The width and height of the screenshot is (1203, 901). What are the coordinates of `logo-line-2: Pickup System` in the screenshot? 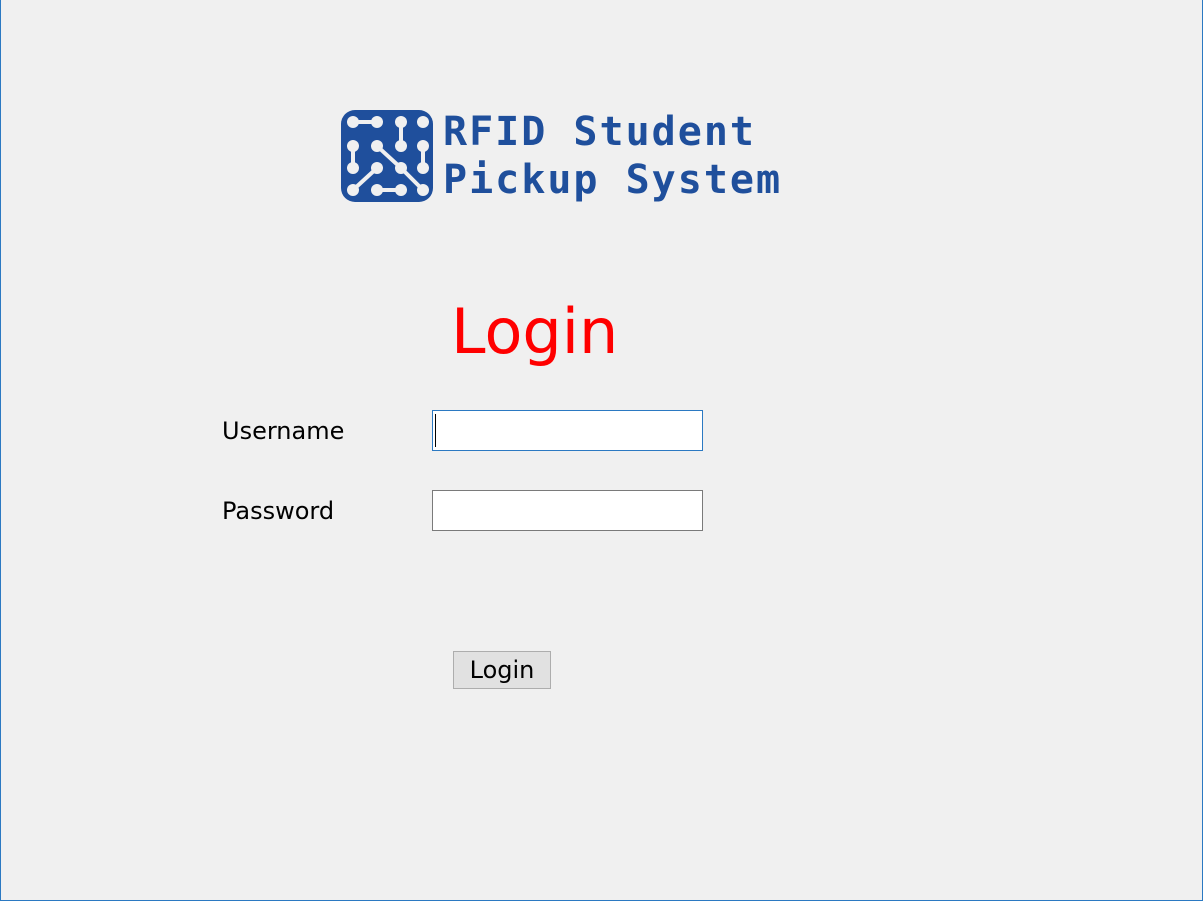 It's located at (613, 180).